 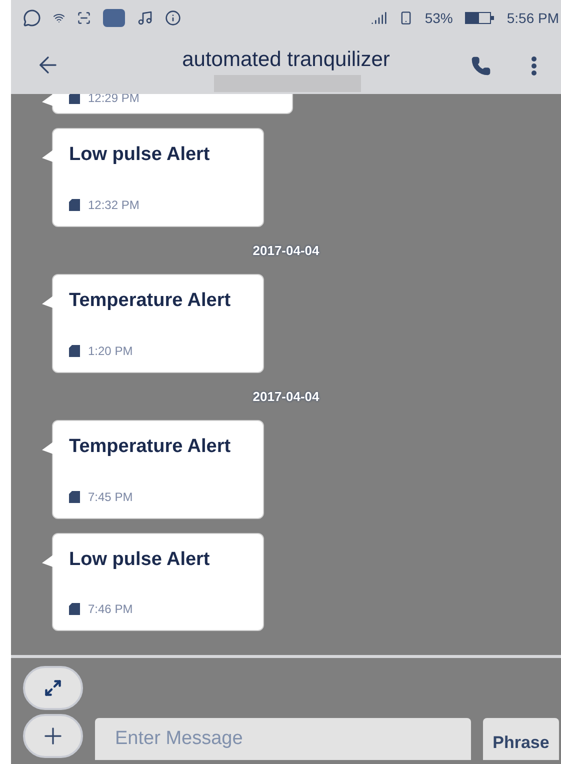 What do you see at coordinates (114, 205) in the screenshot?
I see `message-time: 12:32 PM` at bounding box center [114, 205].